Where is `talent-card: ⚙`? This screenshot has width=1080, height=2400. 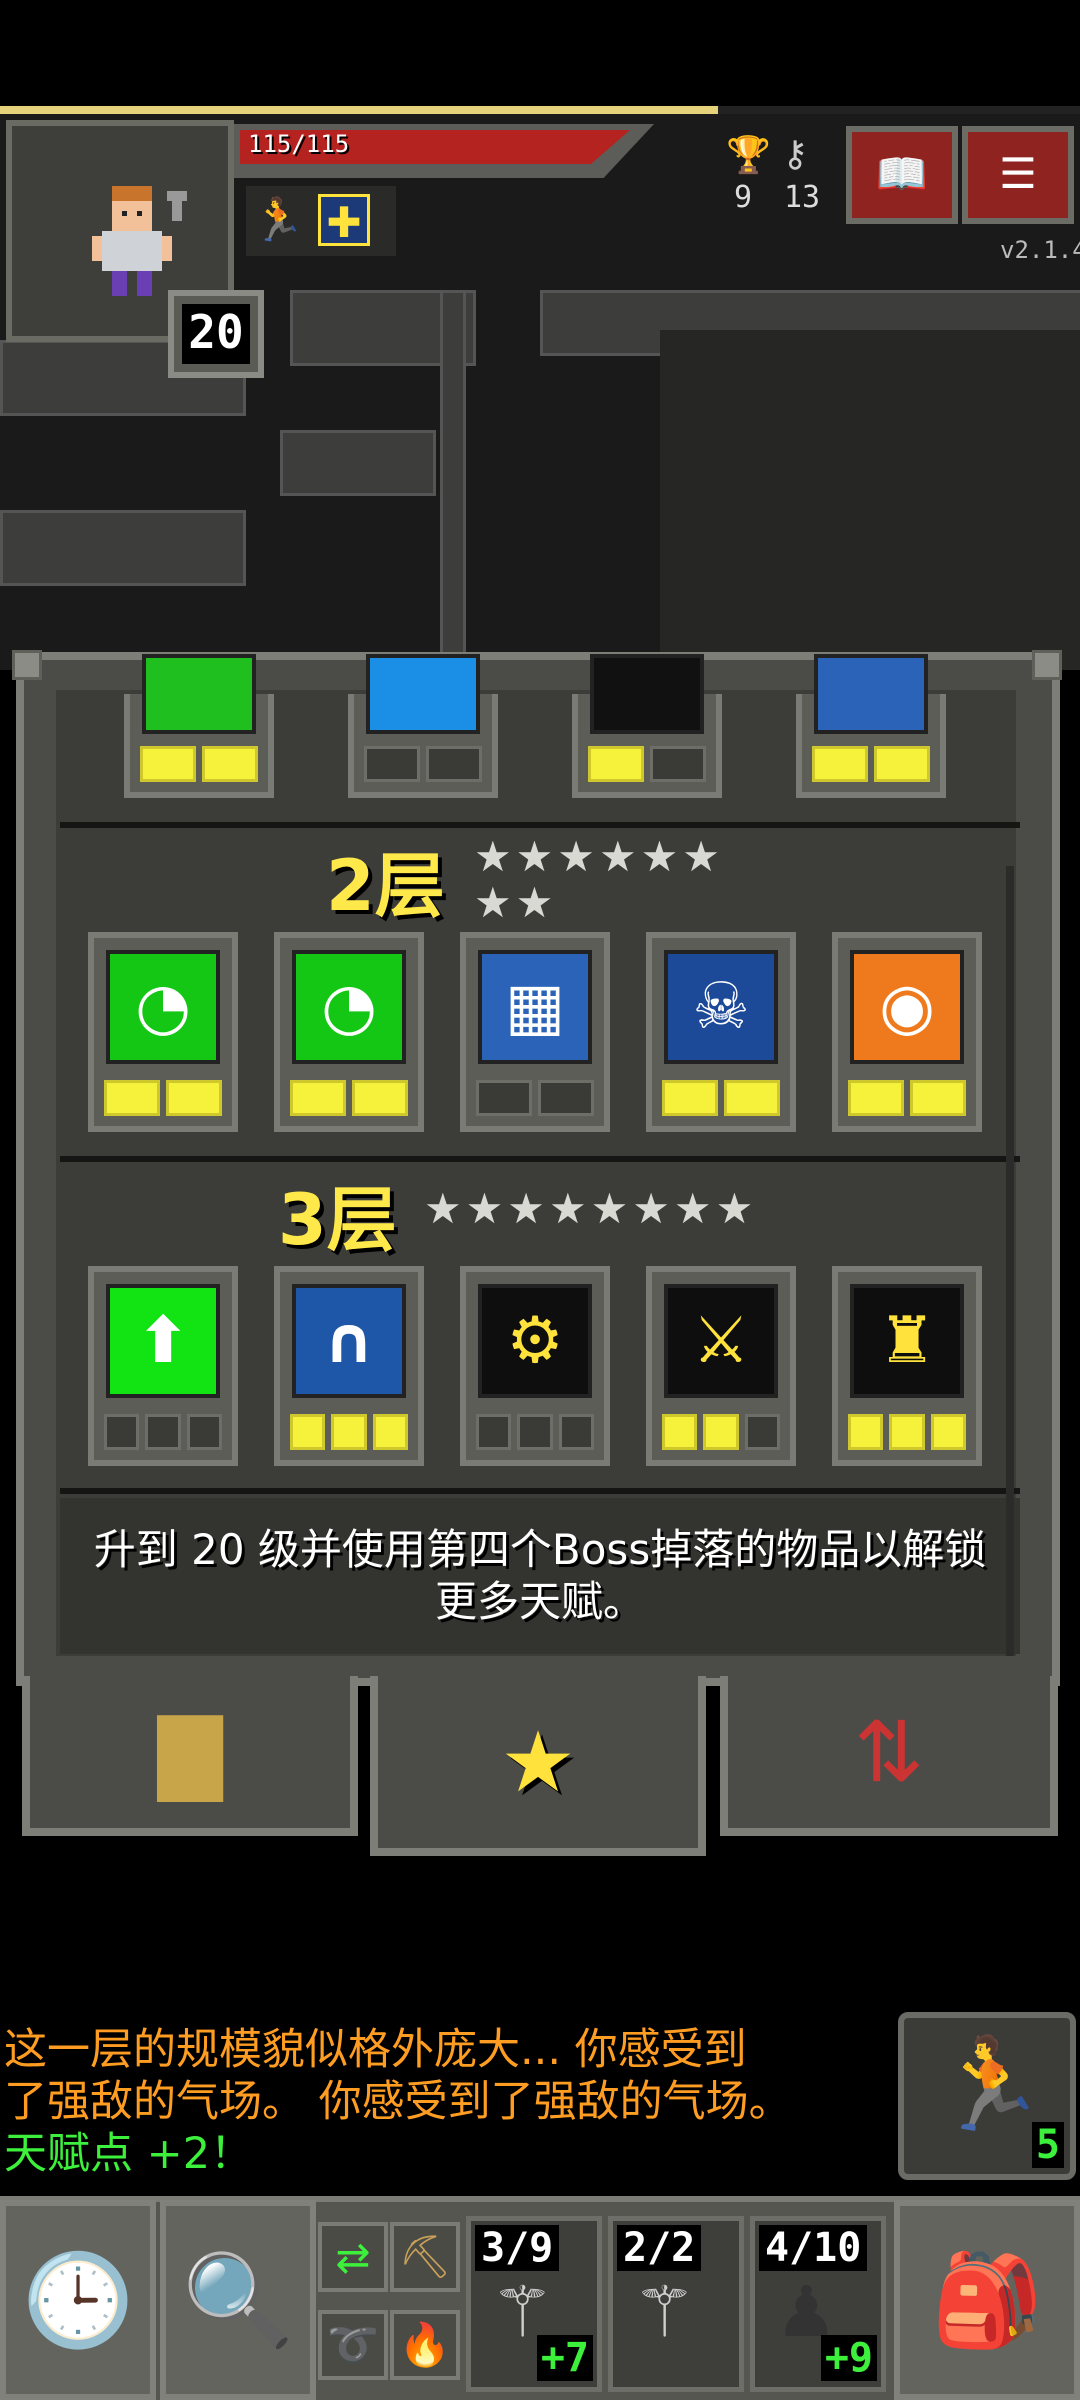 talent-card: ⚙ is located at coordinates (535, 1366).